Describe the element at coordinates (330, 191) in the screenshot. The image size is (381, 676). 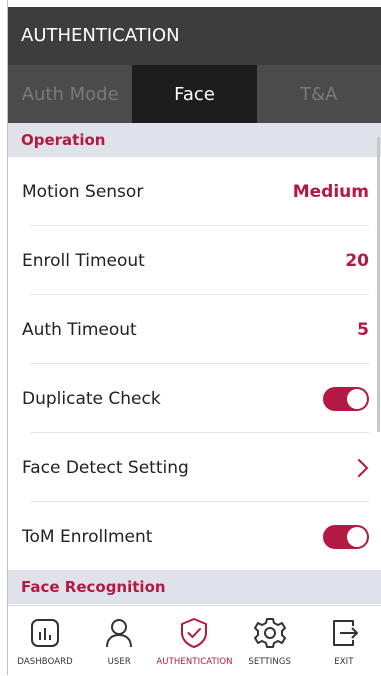
I see `motion-sensor-value: Medium` at that location.